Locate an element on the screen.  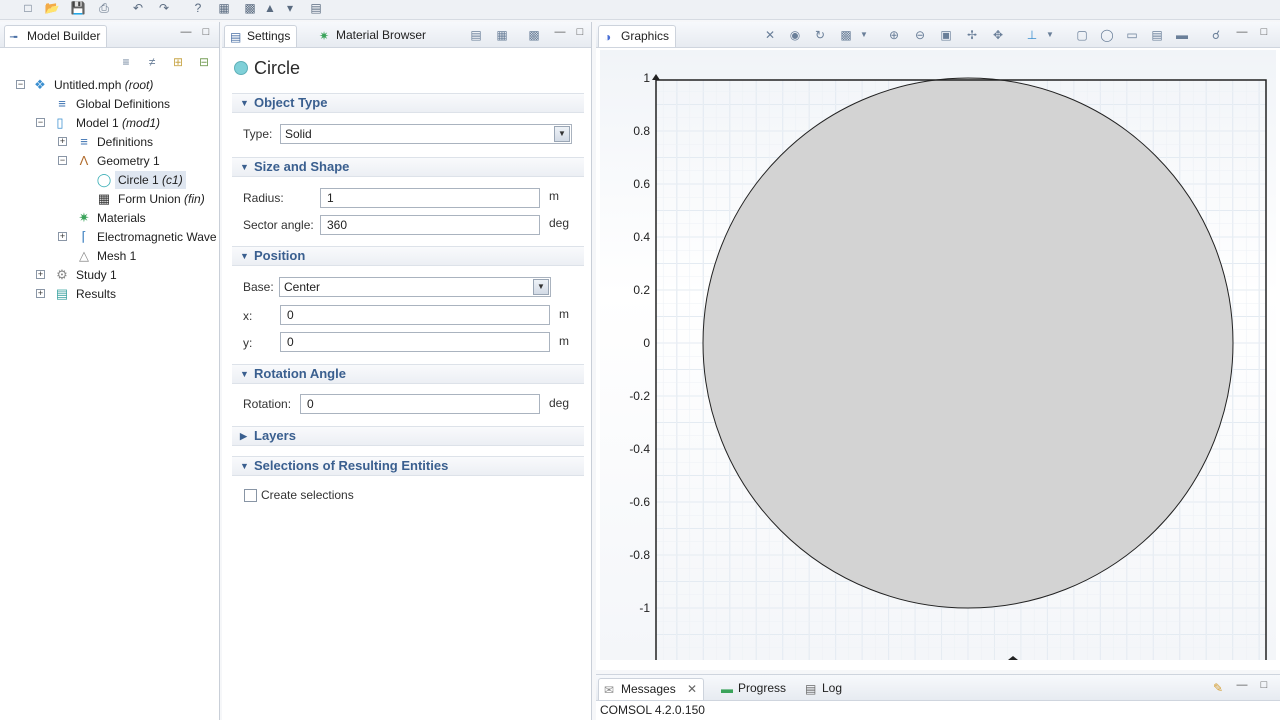
tree-node-circle-1: ◯ Circle 1 (c1) is located at coordinates (110, 180).